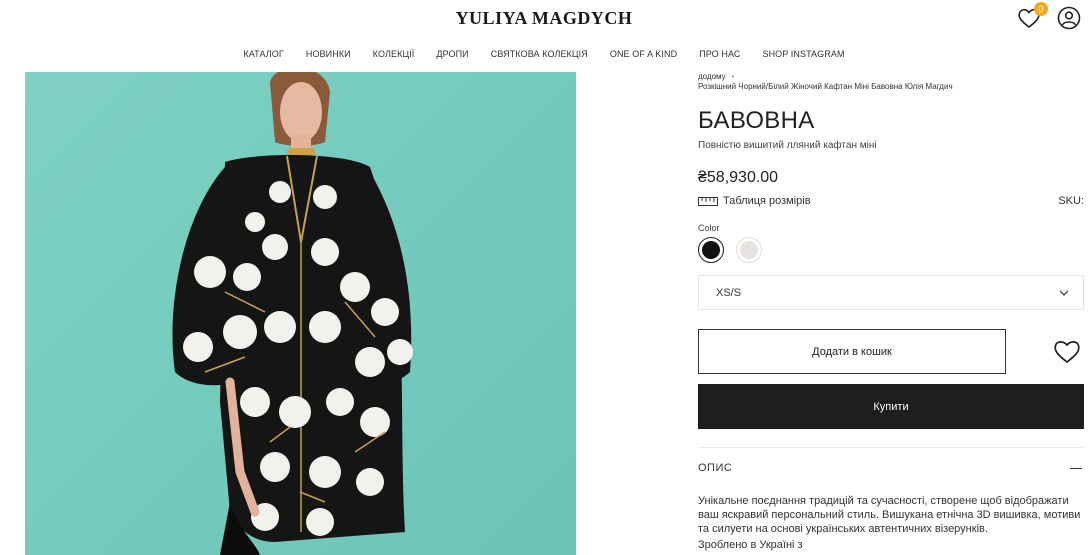 Image resolution: width=1088 pixels, height=555 pixels. What do you see at coordinates (709, 228) in the screenshot?
I see `color-label: Color` at bounding box center [709, 228].